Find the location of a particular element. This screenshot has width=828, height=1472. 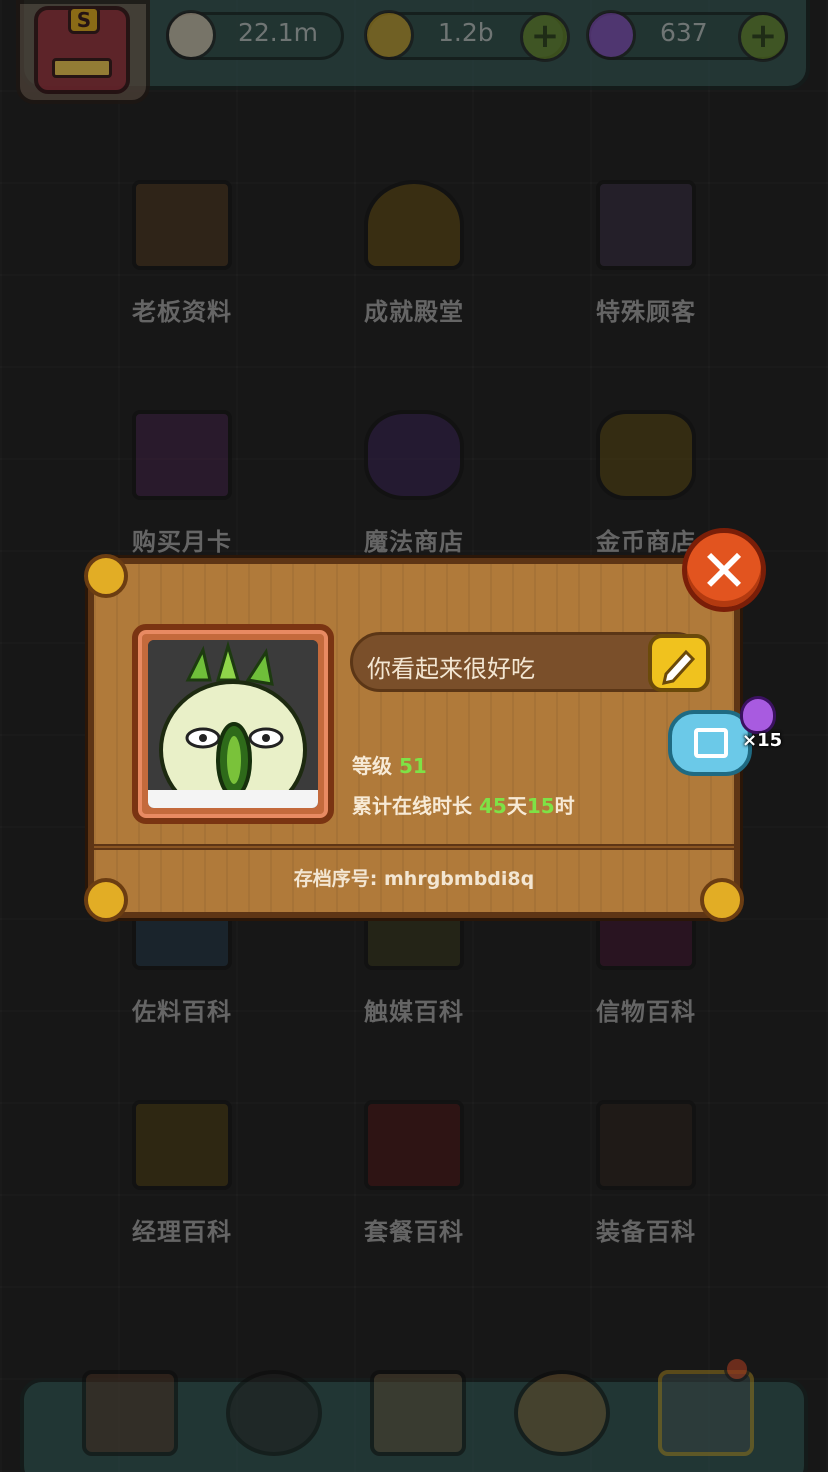

level-row: 等级 51 is located at coordinates (389, 764).